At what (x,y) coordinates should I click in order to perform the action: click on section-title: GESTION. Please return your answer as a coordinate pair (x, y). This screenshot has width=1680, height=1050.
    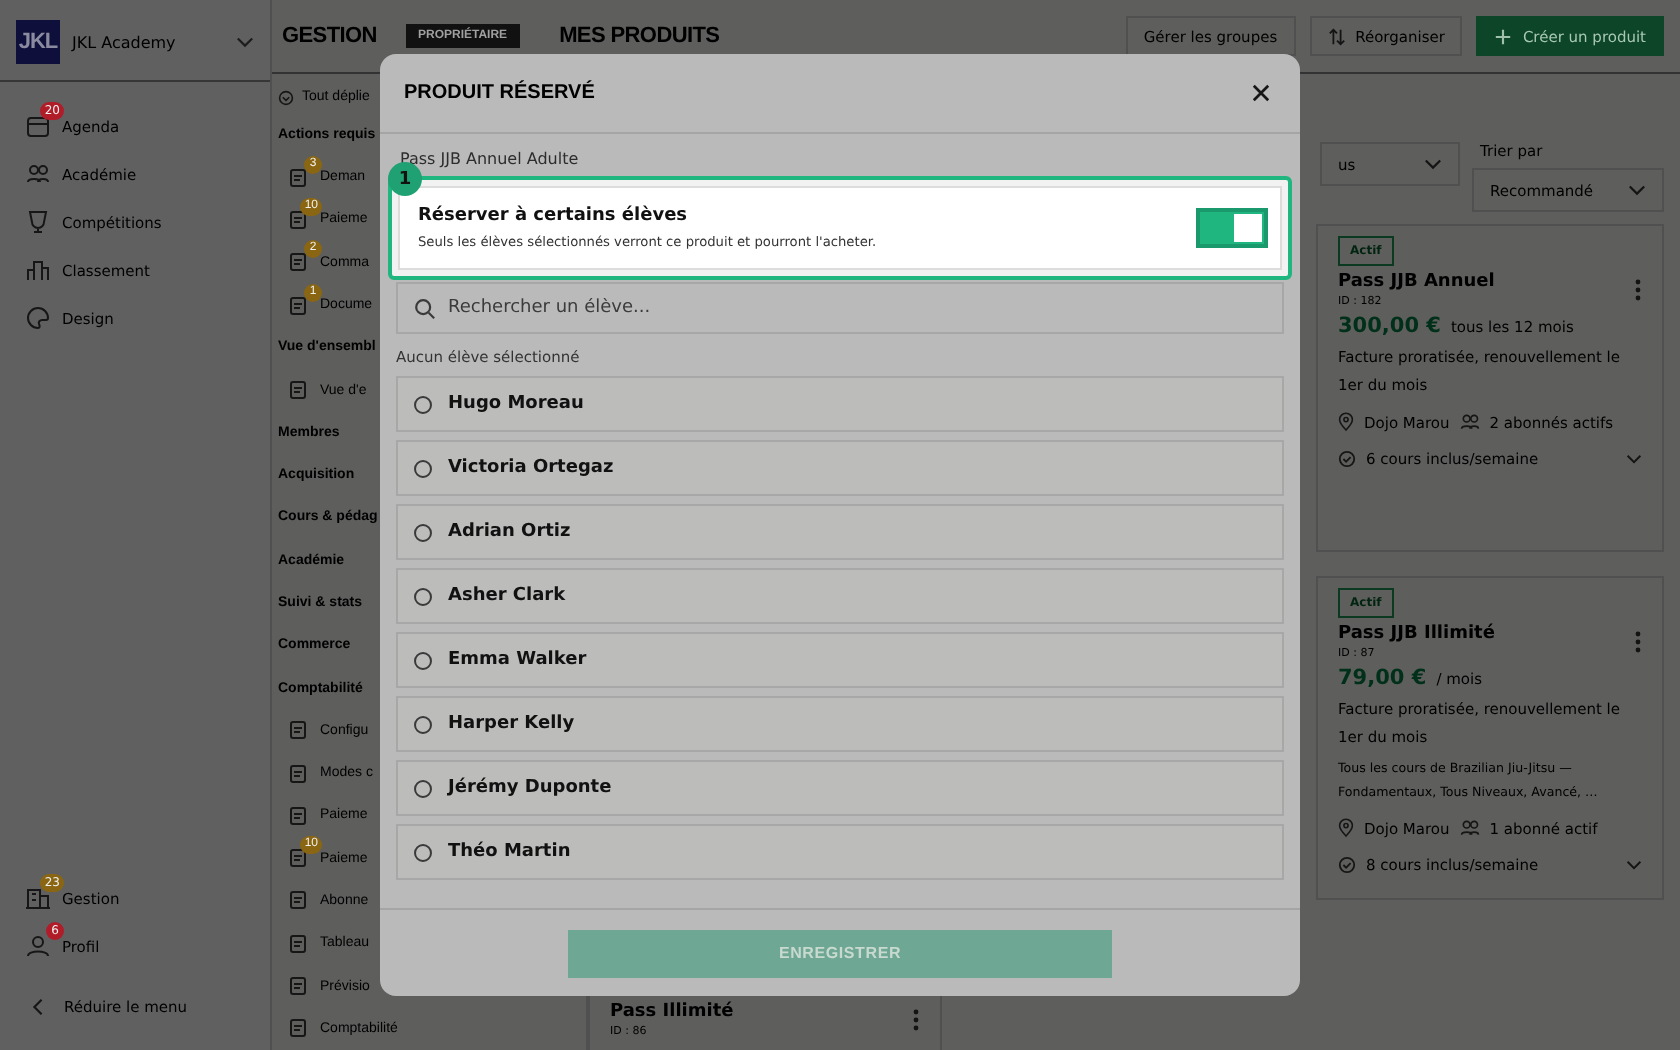
    Looking at the image, I should click on (330, 36).